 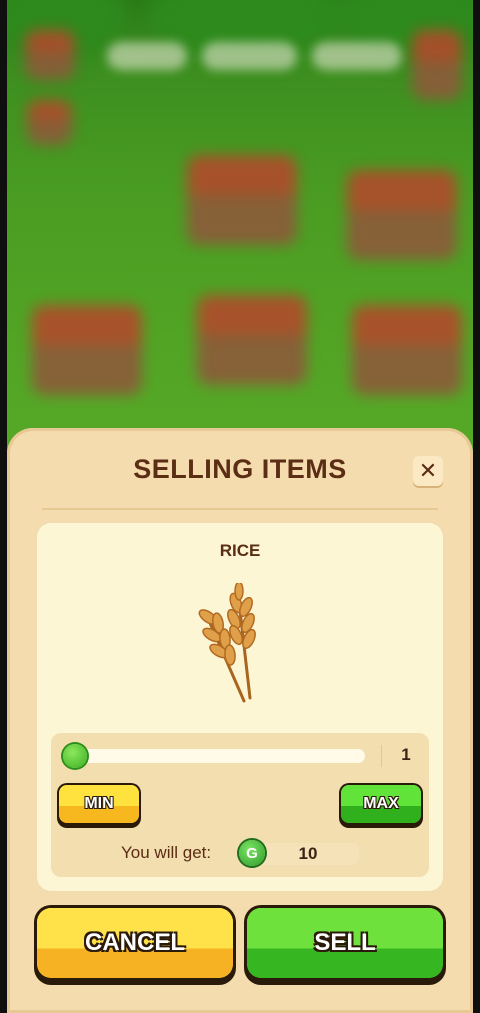 I want to click on max-button: MAX, so click(x=381, y=804).